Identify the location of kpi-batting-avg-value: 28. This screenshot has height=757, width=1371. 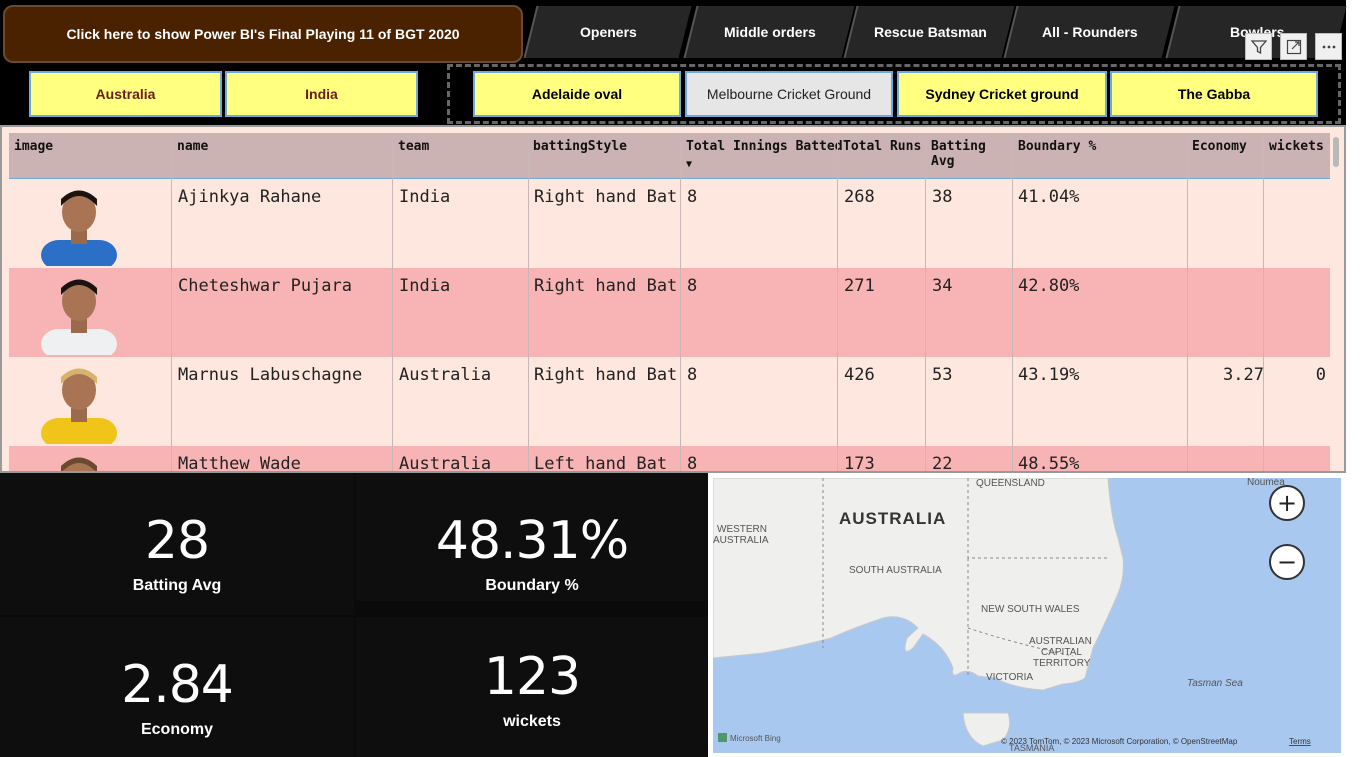
(177, 541).